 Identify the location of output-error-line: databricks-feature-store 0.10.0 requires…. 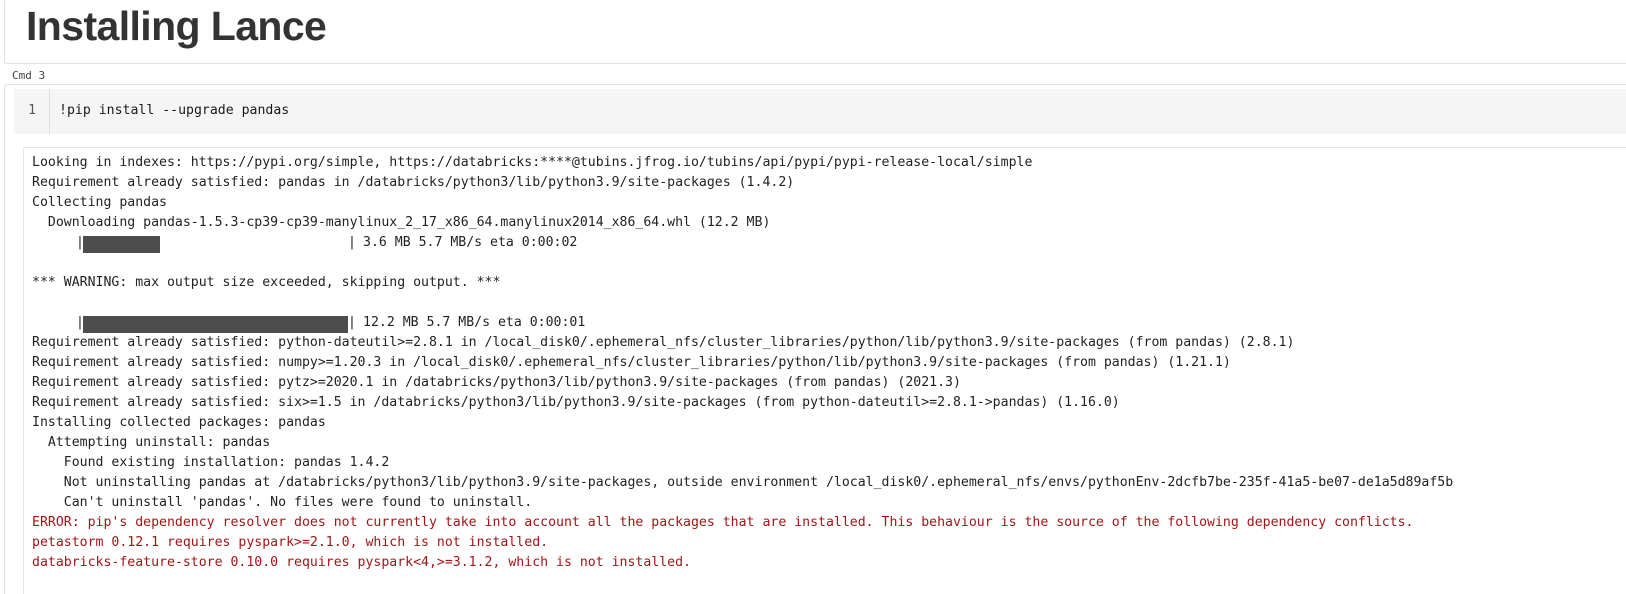
(361, 562).